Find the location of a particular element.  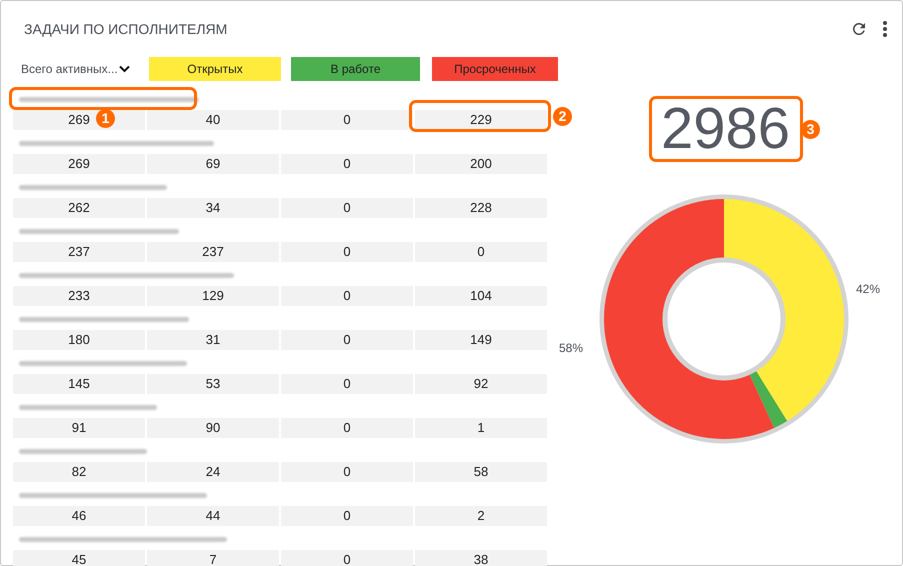

table-cell: 46 is located at coordinates (79, 516).